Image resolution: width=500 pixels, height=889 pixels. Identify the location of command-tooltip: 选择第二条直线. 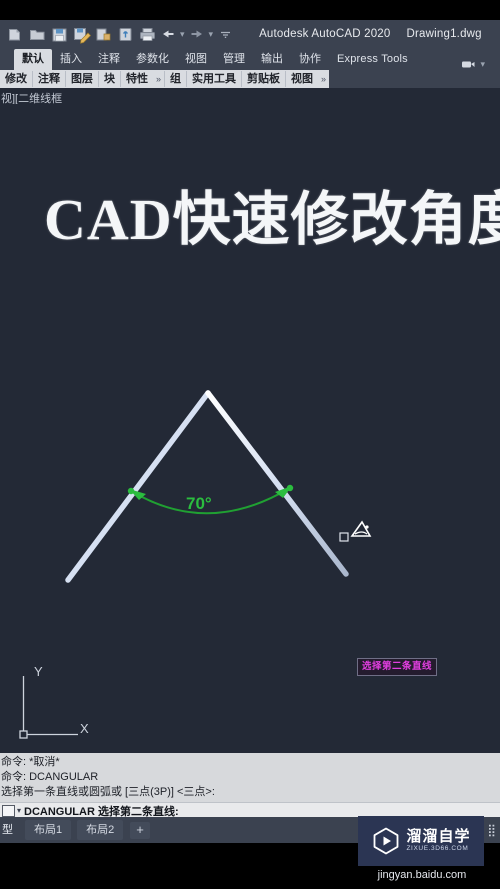
(397, 667).